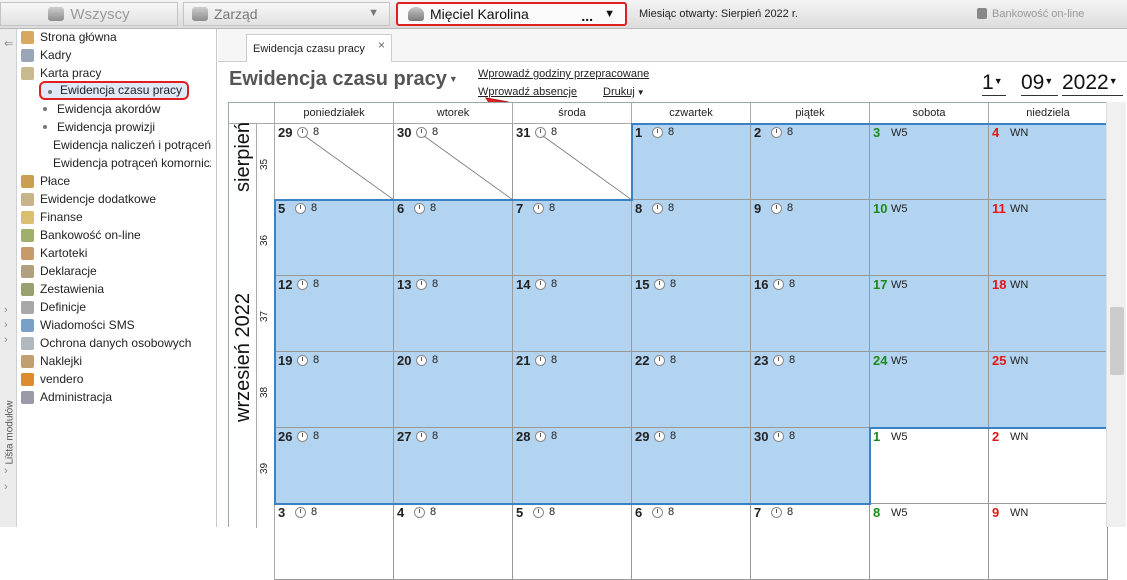 The width and height of the screenshot is (1127, 580). Describe the element at coordinates (691, 390) in the screenshot. I see `day-cell: 22 8` at that location.